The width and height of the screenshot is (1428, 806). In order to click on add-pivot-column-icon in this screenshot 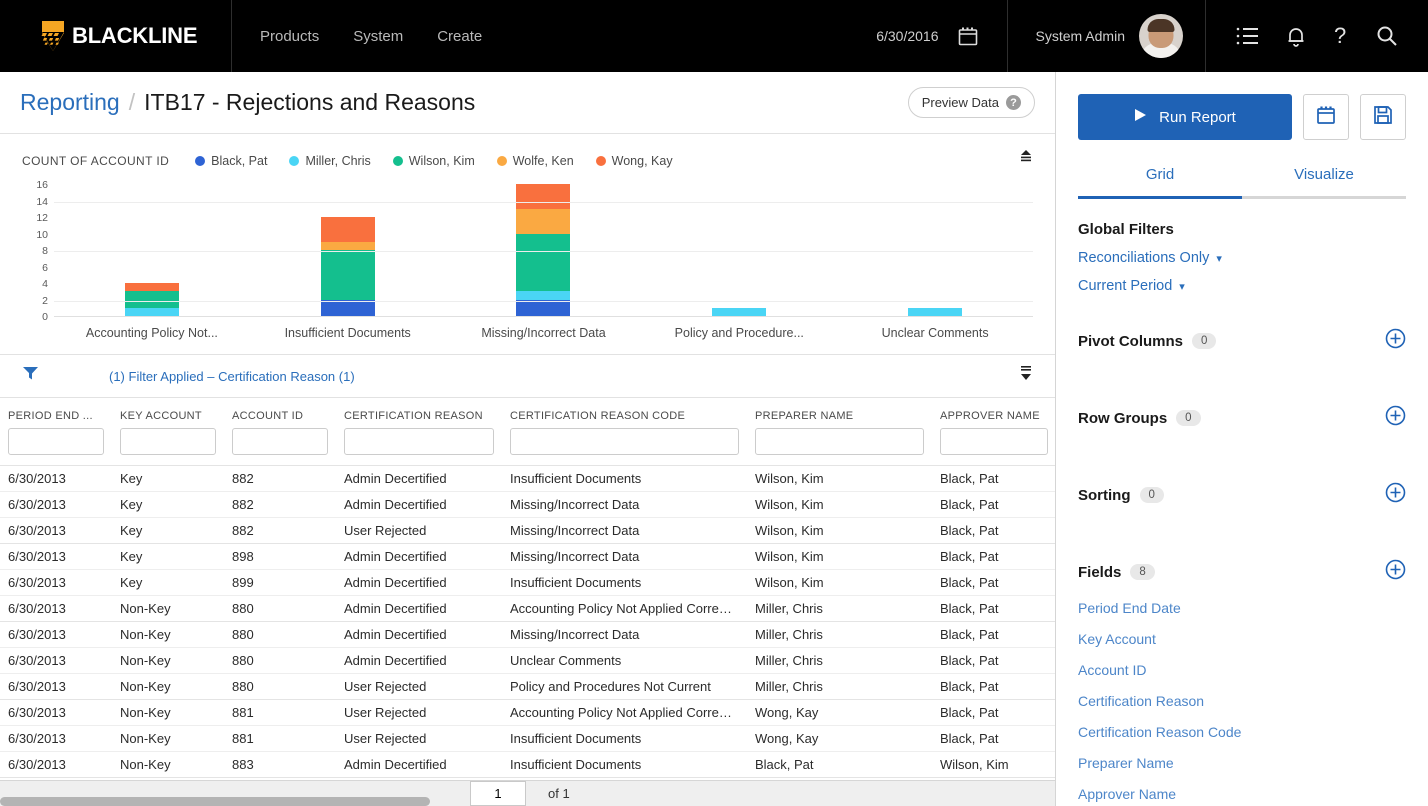, I will do `click(1395, 341)`.